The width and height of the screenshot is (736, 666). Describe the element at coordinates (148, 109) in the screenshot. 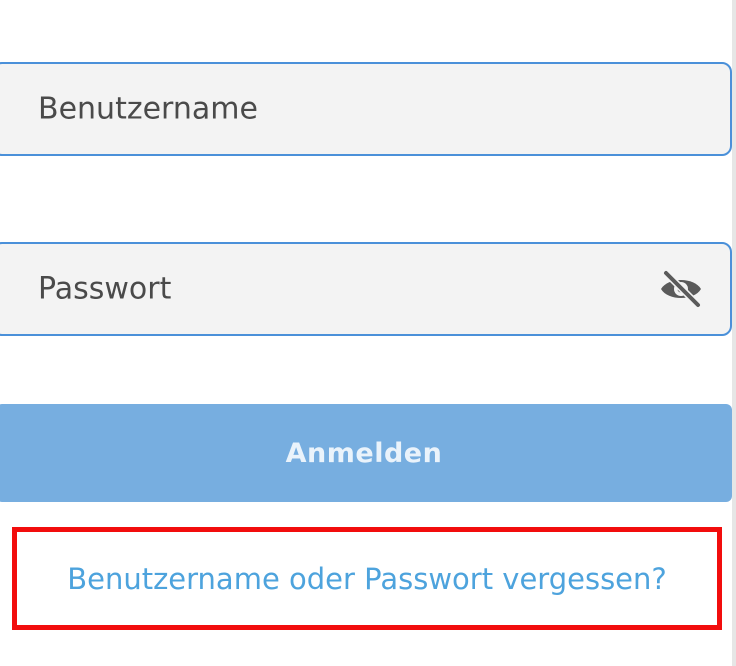

I see `username-placeholder: Benutzername` at that location.